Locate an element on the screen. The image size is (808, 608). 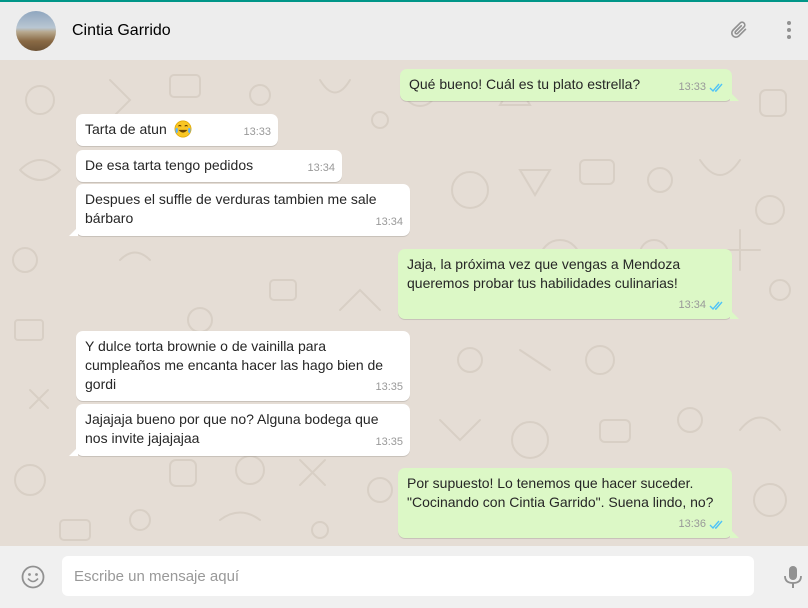
laughing-tears-emoji is located at coordinates (183, 129).